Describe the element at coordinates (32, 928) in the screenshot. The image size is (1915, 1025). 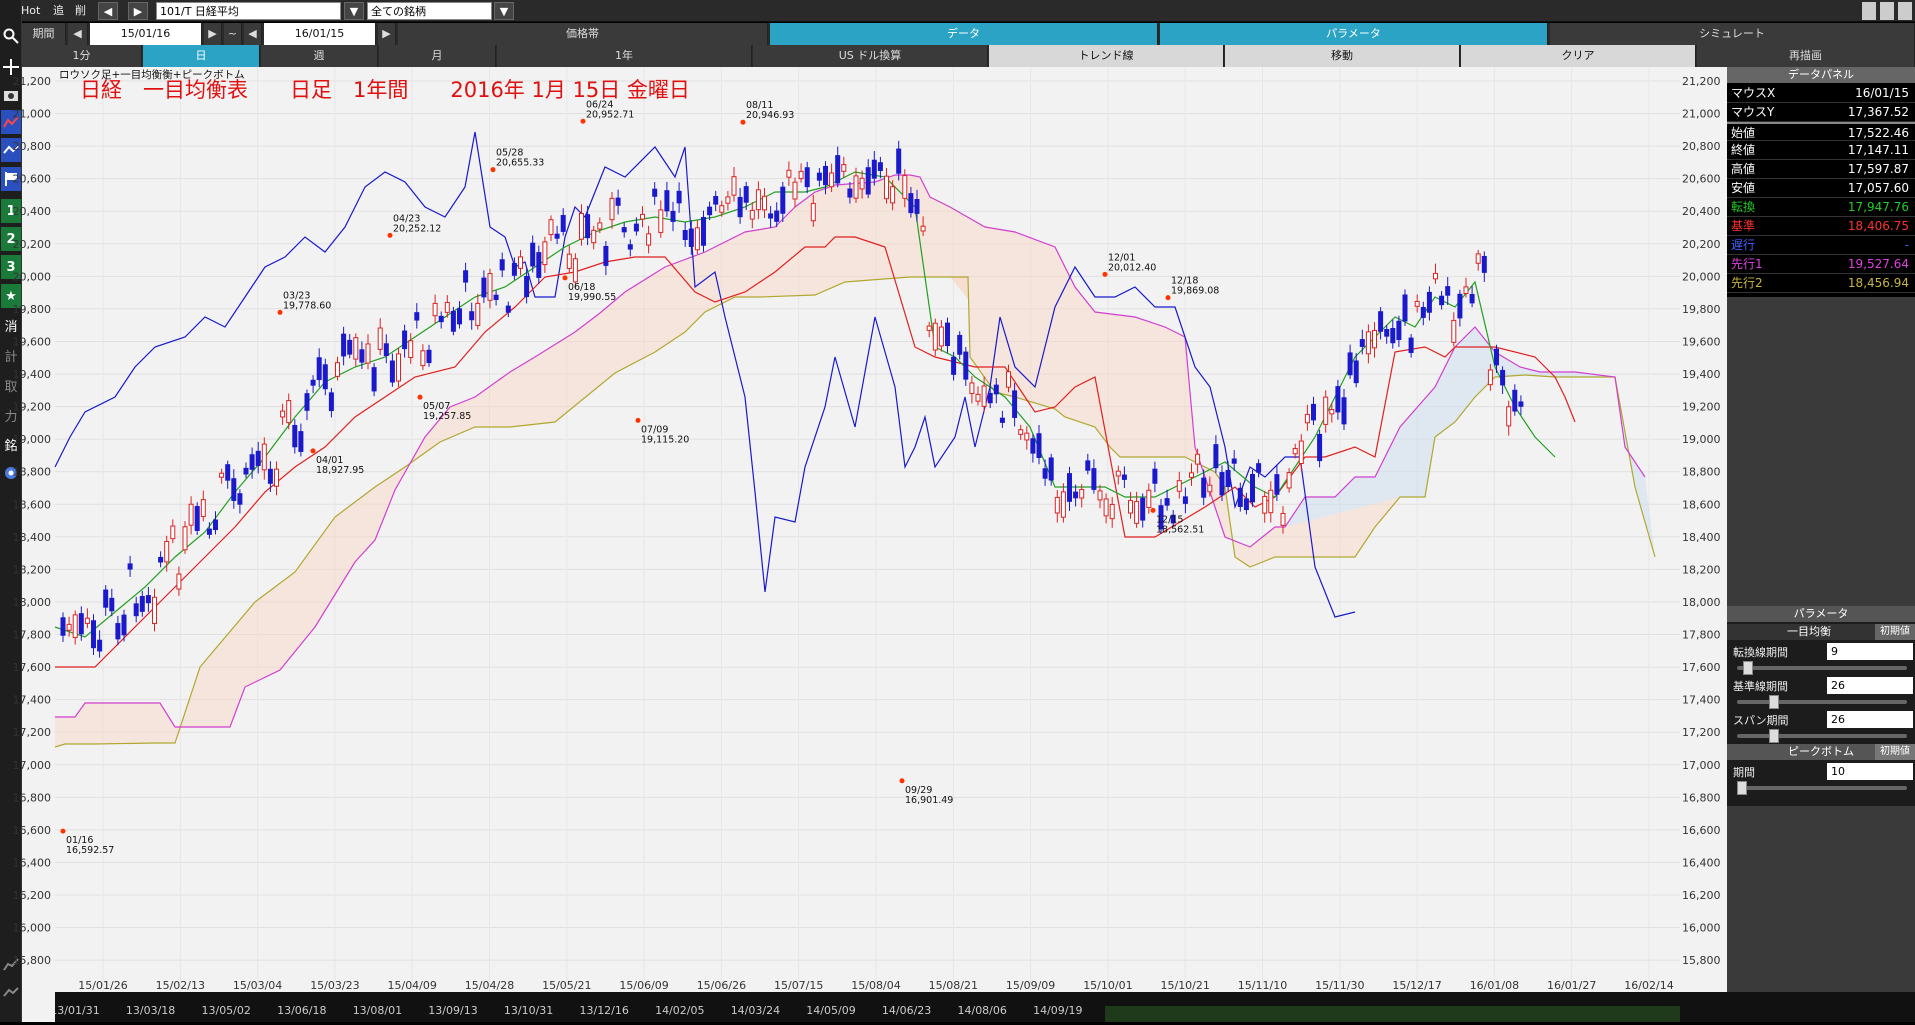
I see `y-tick-left: 16,000` at that location.